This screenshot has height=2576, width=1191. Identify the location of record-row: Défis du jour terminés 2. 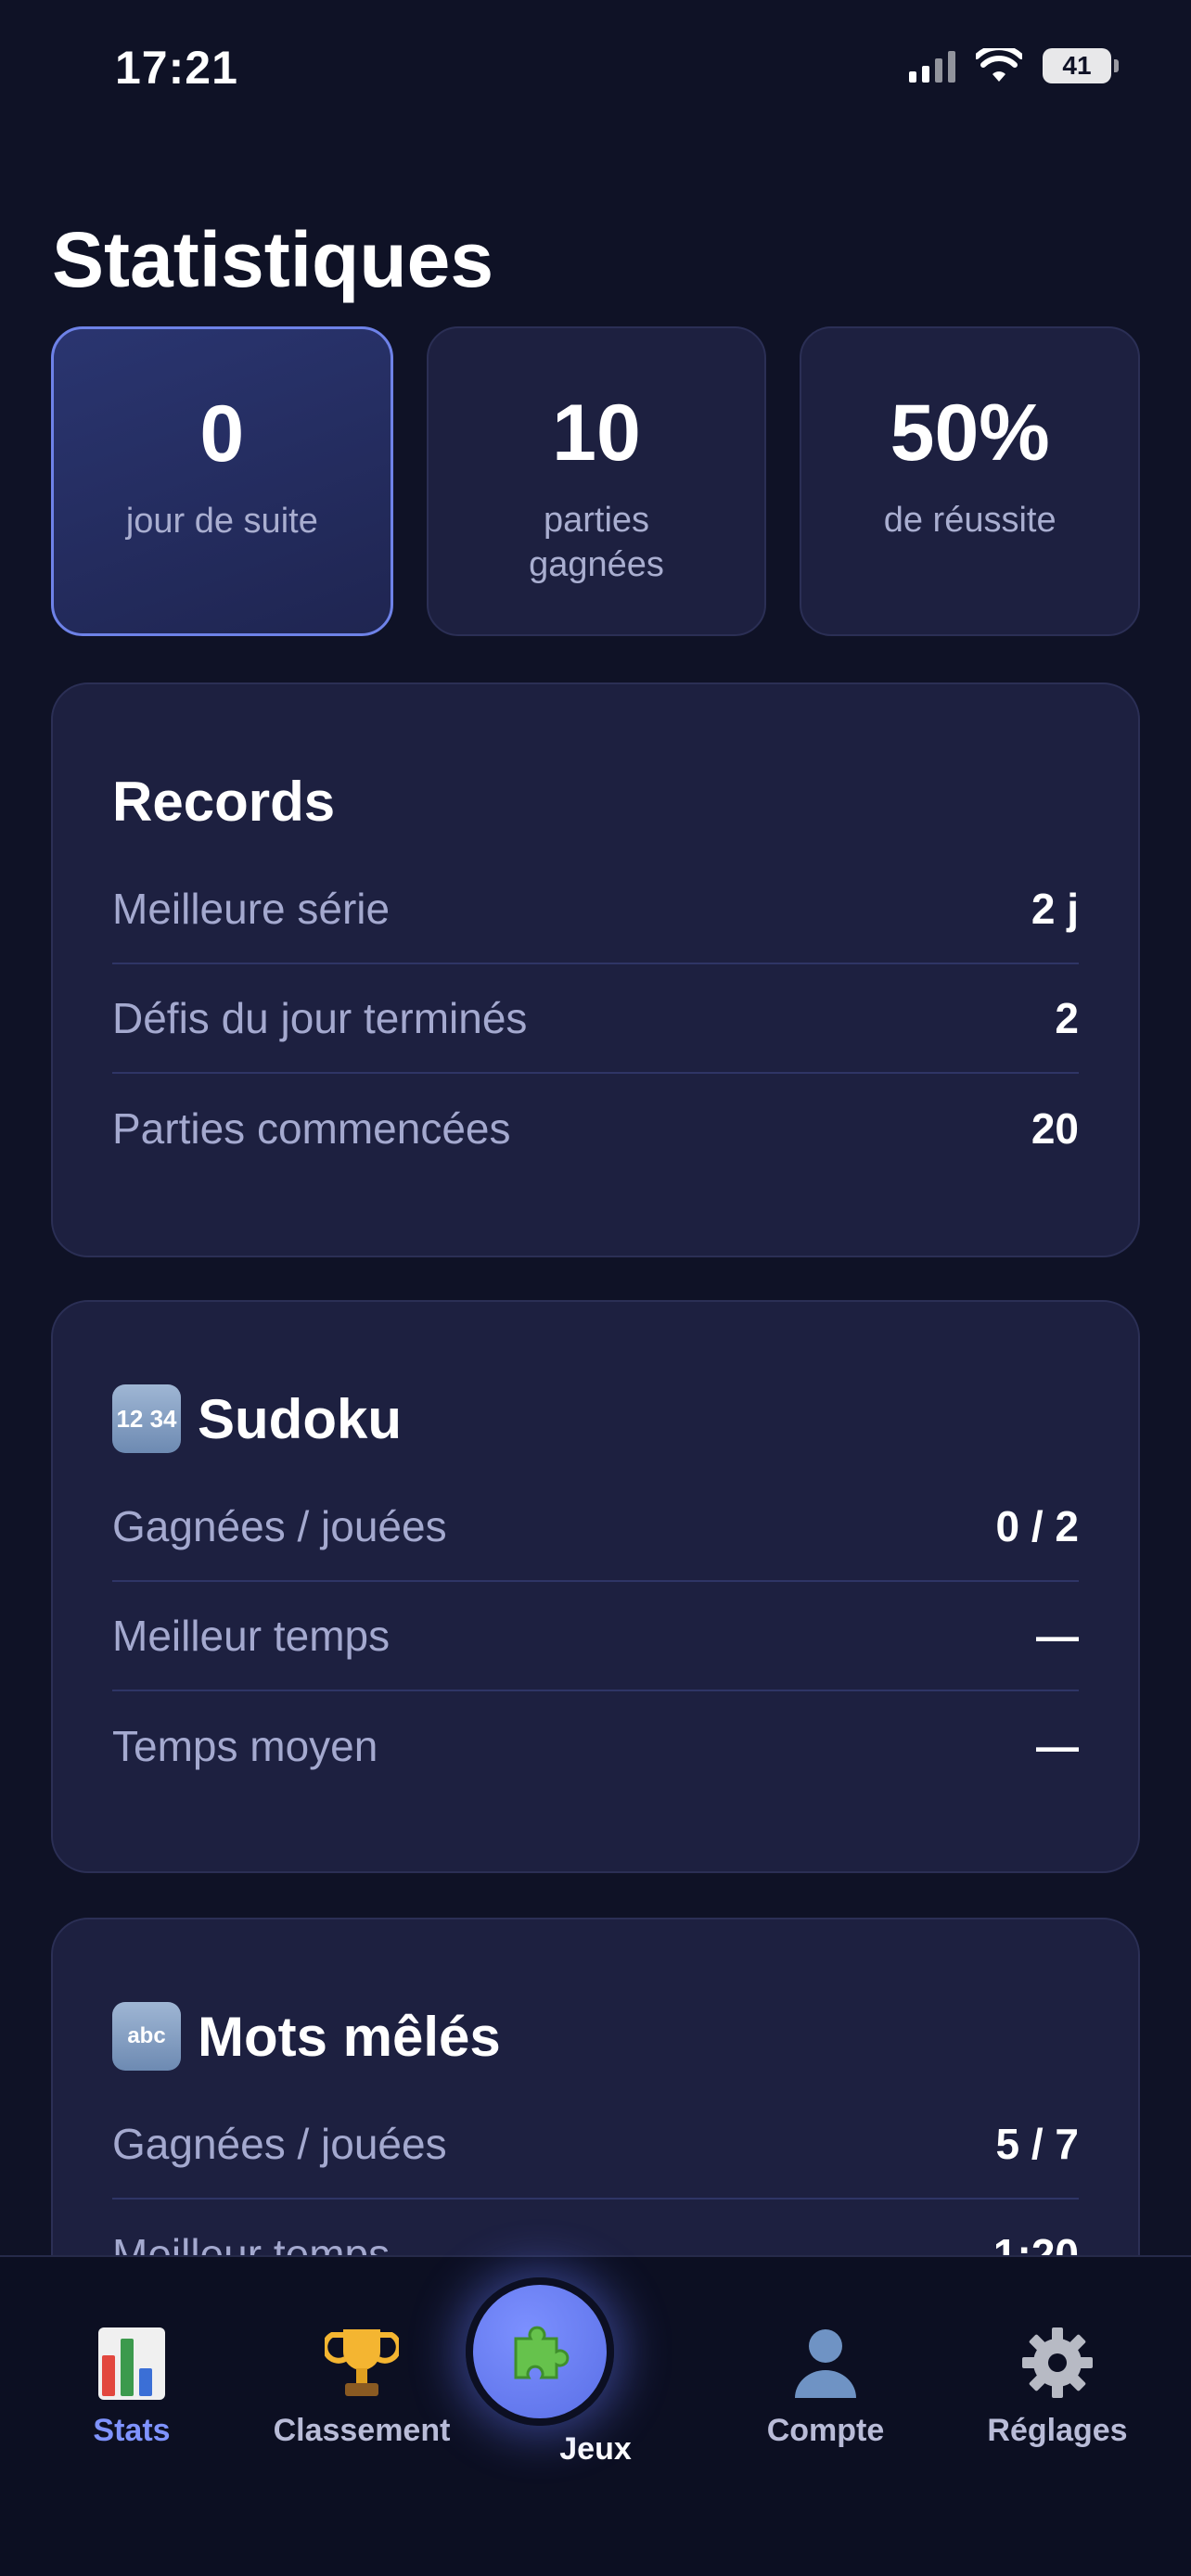
(595, 1019).